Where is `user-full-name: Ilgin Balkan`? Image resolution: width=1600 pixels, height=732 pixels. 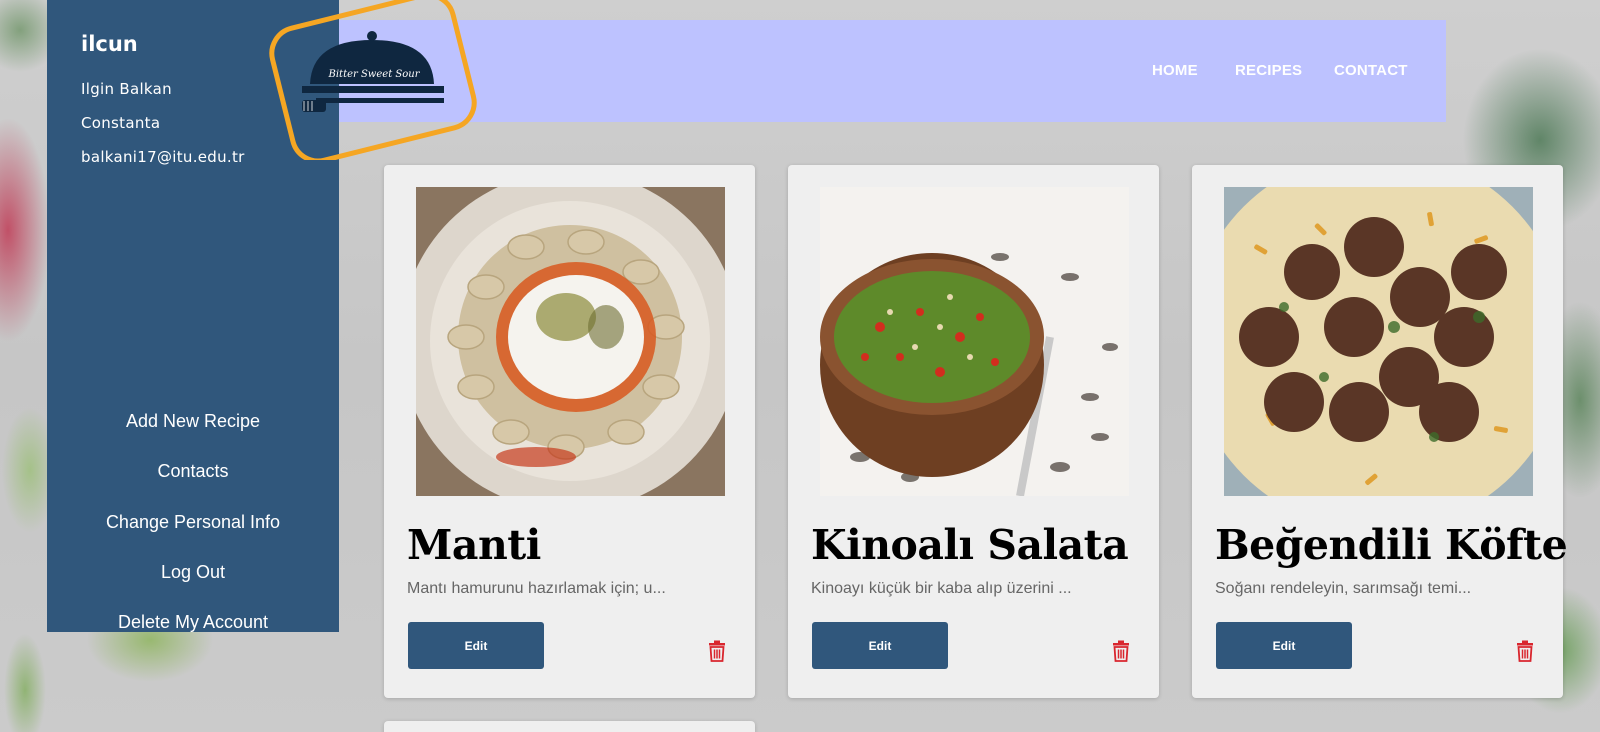
user-full-name: Ilgin Balkan is located at coordinates (126, 89).